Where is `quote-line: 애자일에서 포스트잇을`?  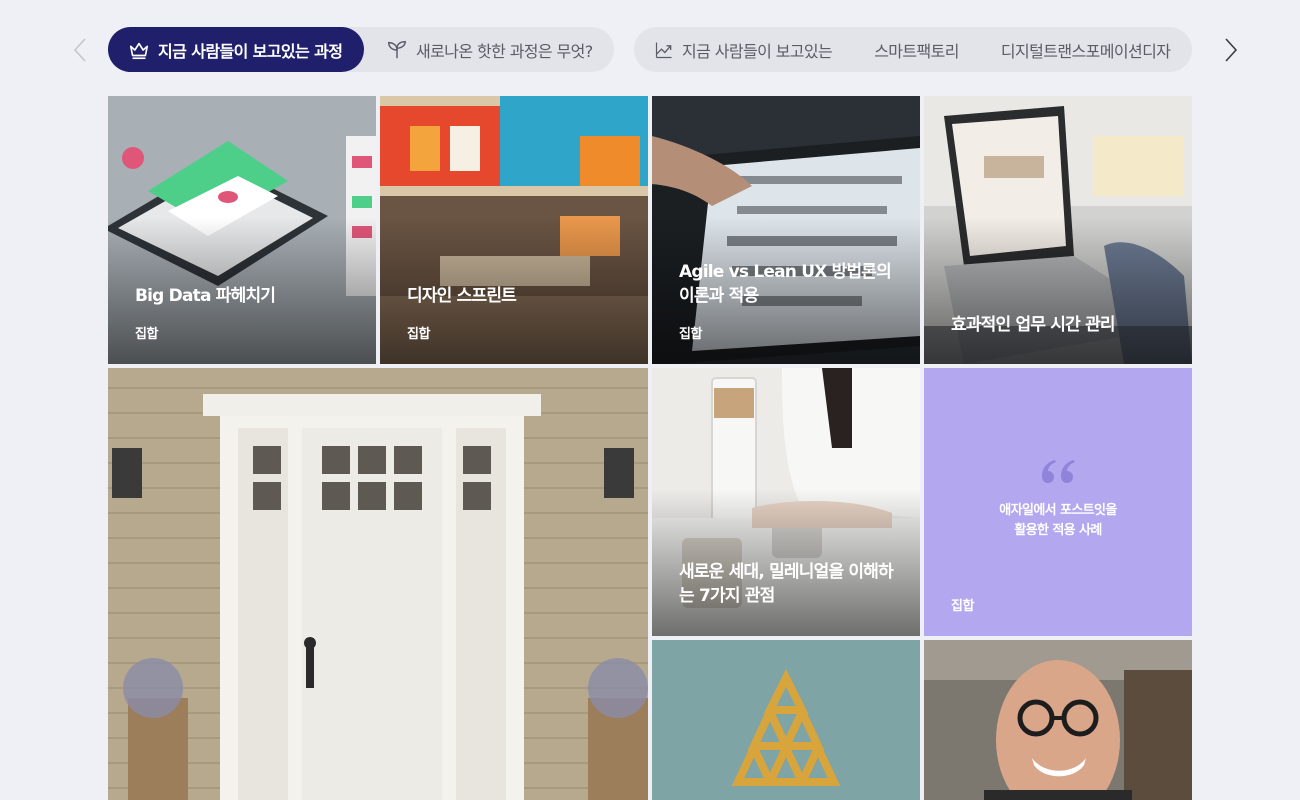
quote-line: 애자일에서 포스트잇을 is located at coordinates (1058, 510).